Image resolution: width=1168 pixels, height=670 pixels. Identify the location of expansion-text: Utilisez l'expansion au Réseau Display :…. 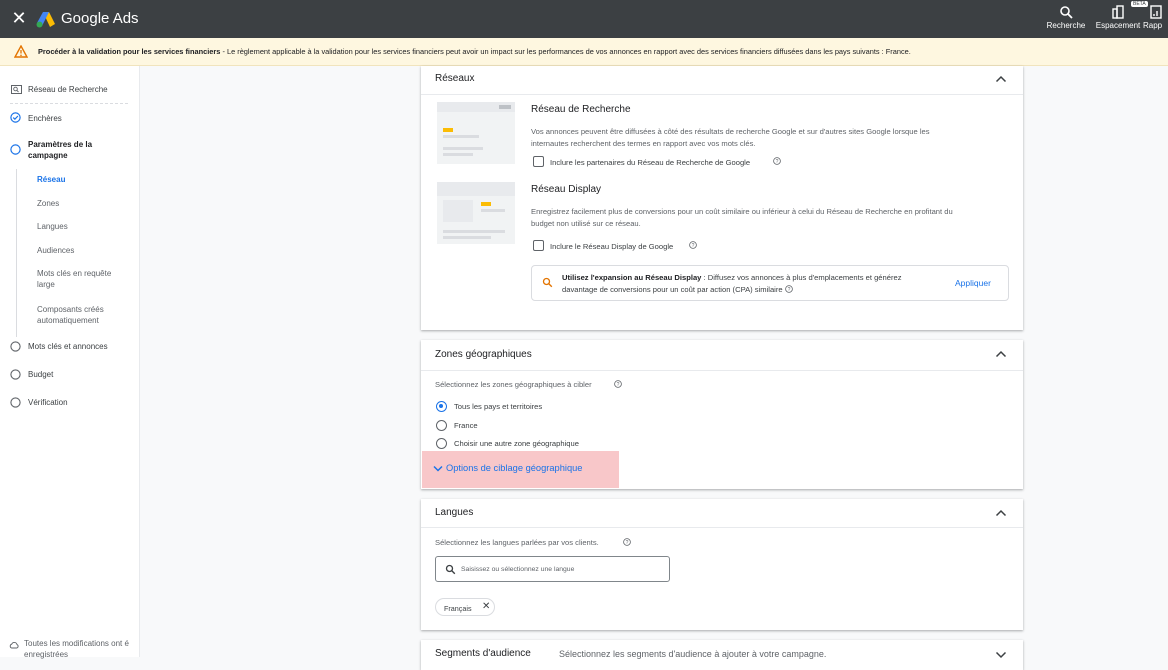
(747, 284).